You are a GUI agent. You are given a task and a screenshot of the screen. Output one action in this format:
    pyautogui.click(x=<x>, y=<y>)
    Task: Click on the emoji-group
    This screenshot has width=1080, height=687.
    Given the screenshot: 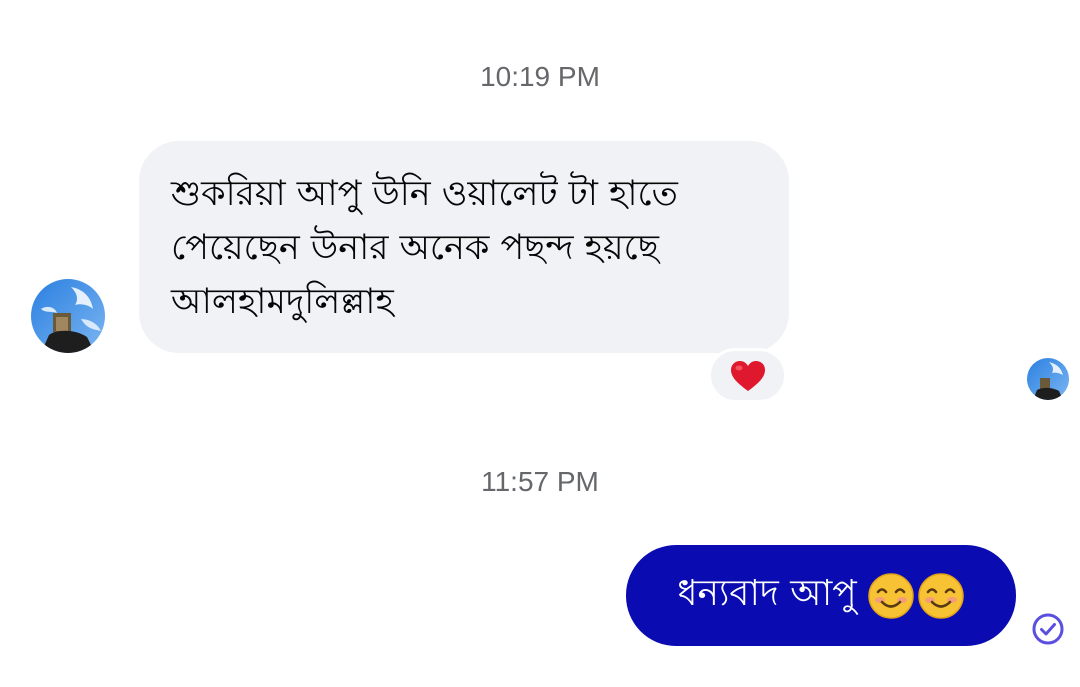 What is the action you would take?
    pyautogui.click(x=916, y=596)
    